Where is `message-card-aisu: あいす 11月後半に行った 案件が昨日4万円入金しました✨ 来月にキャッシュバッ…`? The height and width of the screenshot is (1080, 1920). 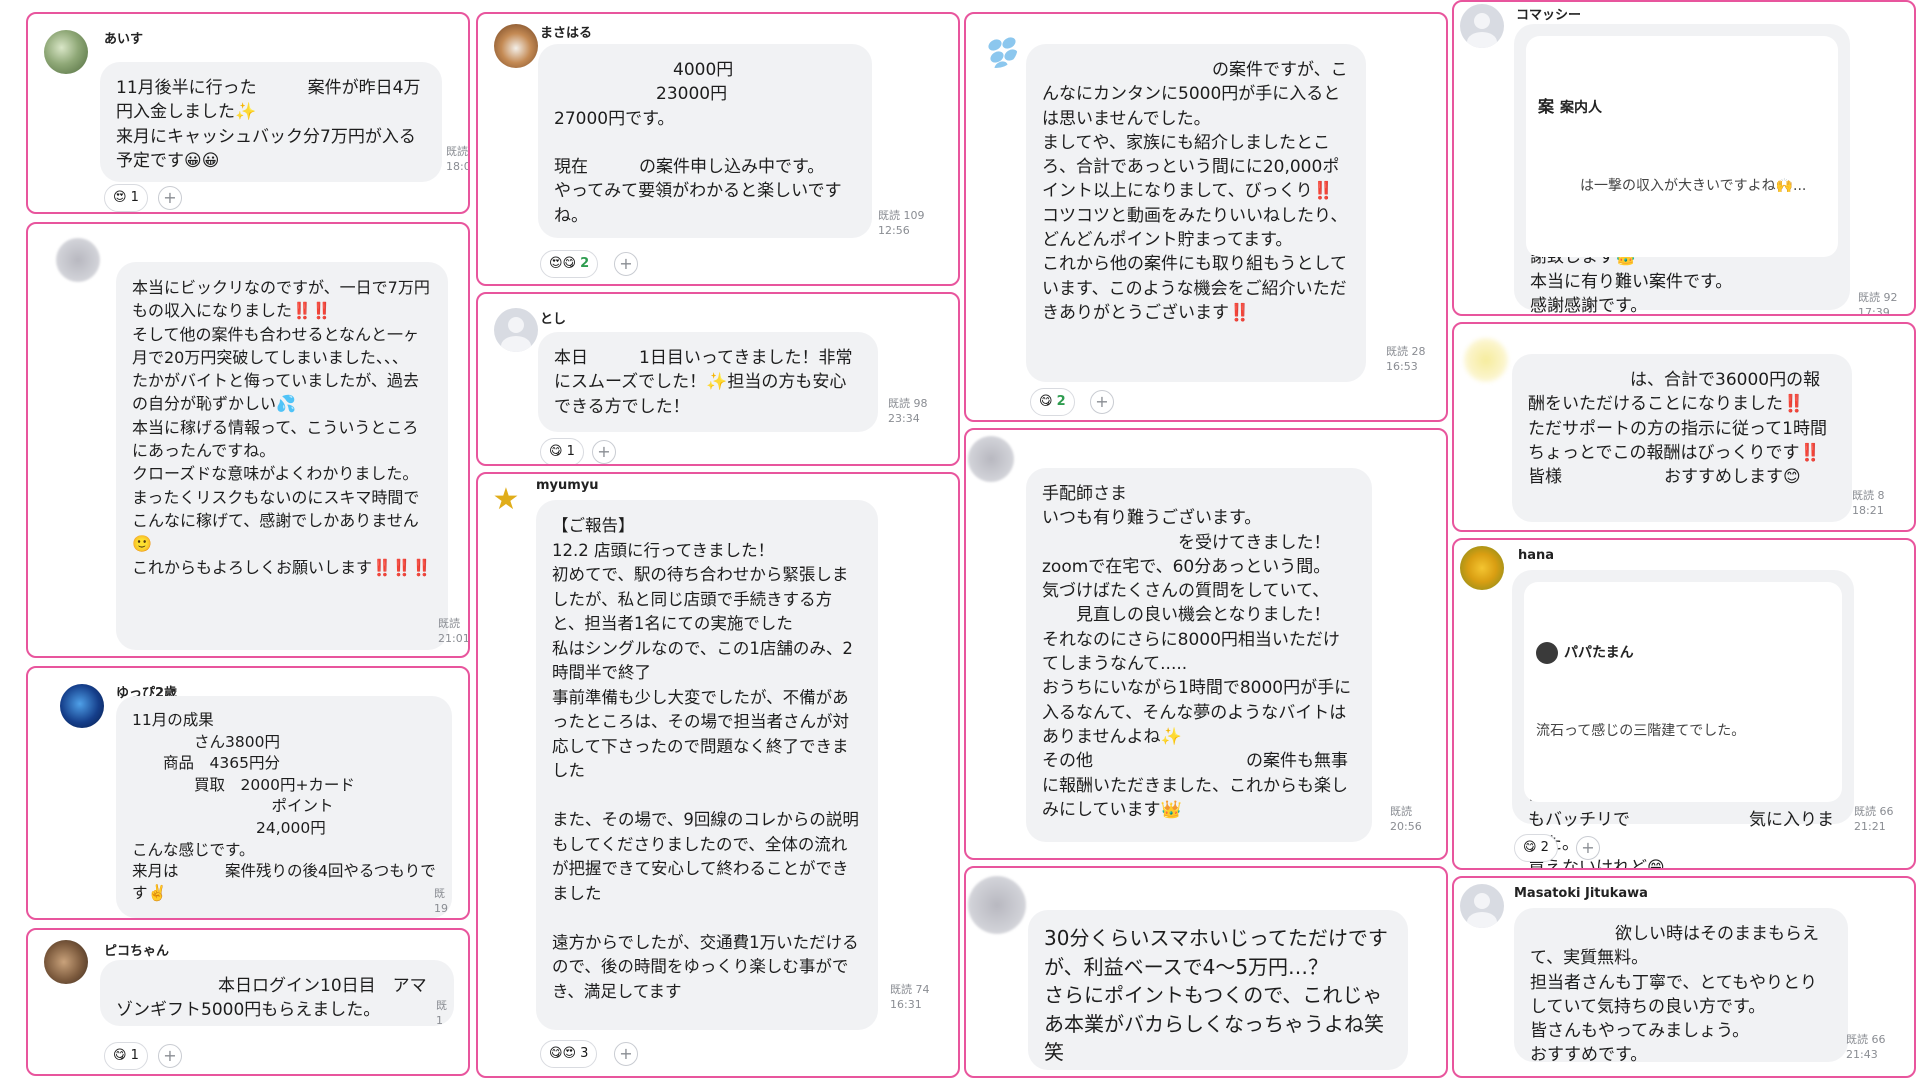
message-card-aisu: あいす 11月後半に行った 案件が昨日4万円入金しました✨ 来月にキャッシュバッ… is located at coordinates (248, 113).